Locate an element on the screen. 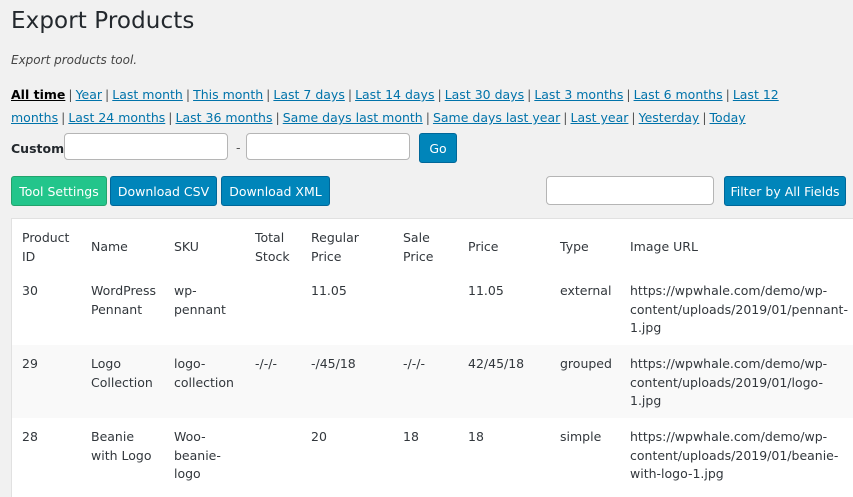  column-header-name-line: Name is located at coordinates (109, 247).